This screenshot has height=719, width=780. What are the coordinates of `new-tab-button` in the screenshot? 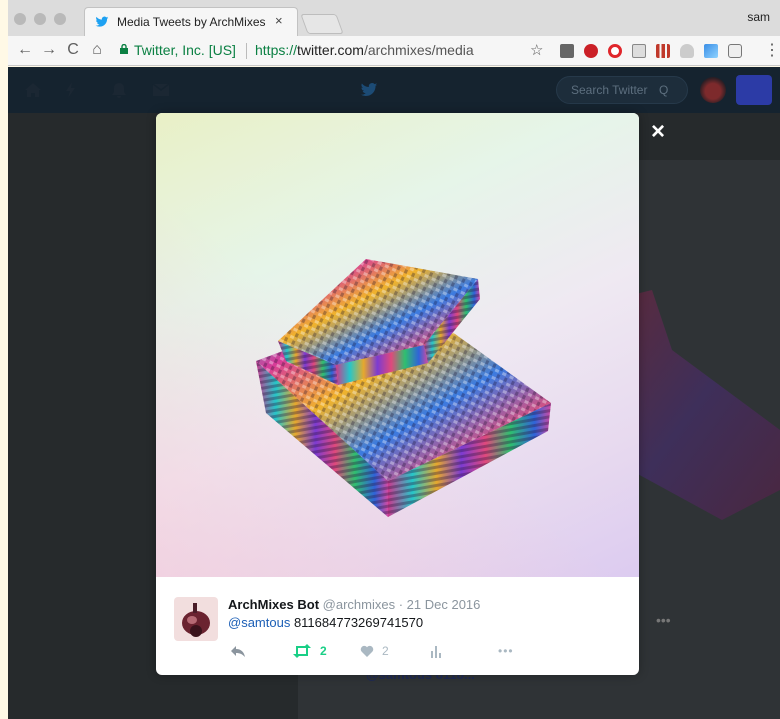 It's located at (322, 24).